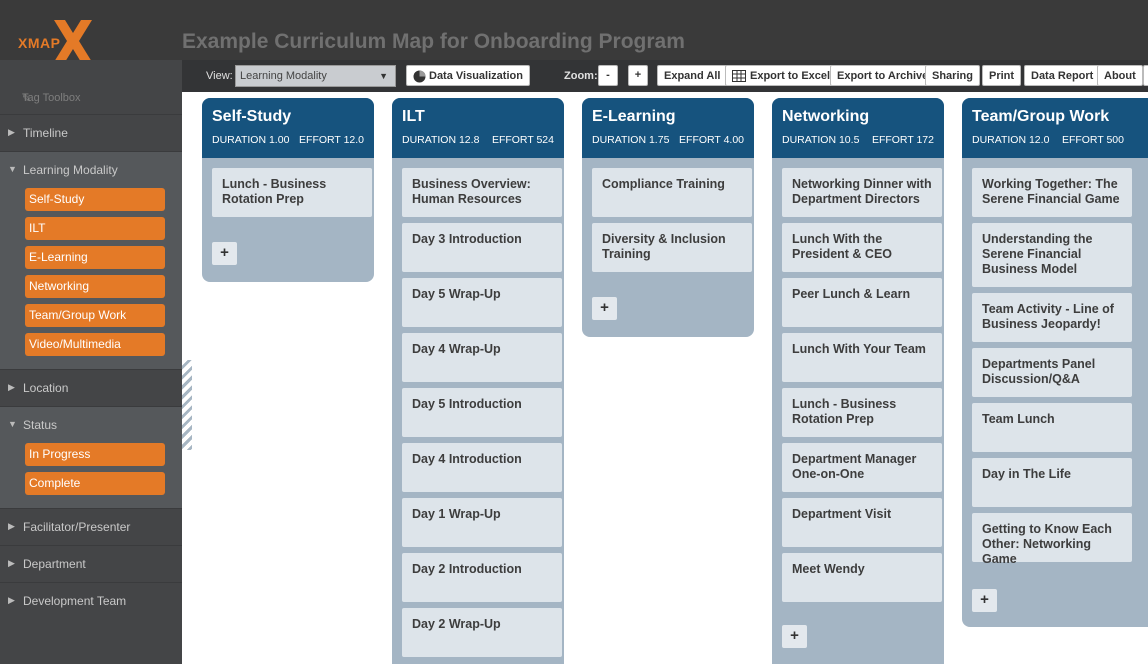  Describe the element at coordinates (862, 302) in the screenshot. I see `card: Peer Lunch & Learn` at that location.